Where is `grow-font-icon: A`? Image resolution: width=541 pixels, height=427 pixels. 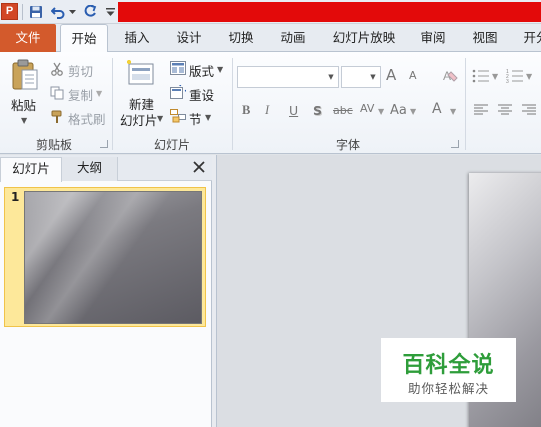 grow-font-icon: A is located at coordinates (391, 75).